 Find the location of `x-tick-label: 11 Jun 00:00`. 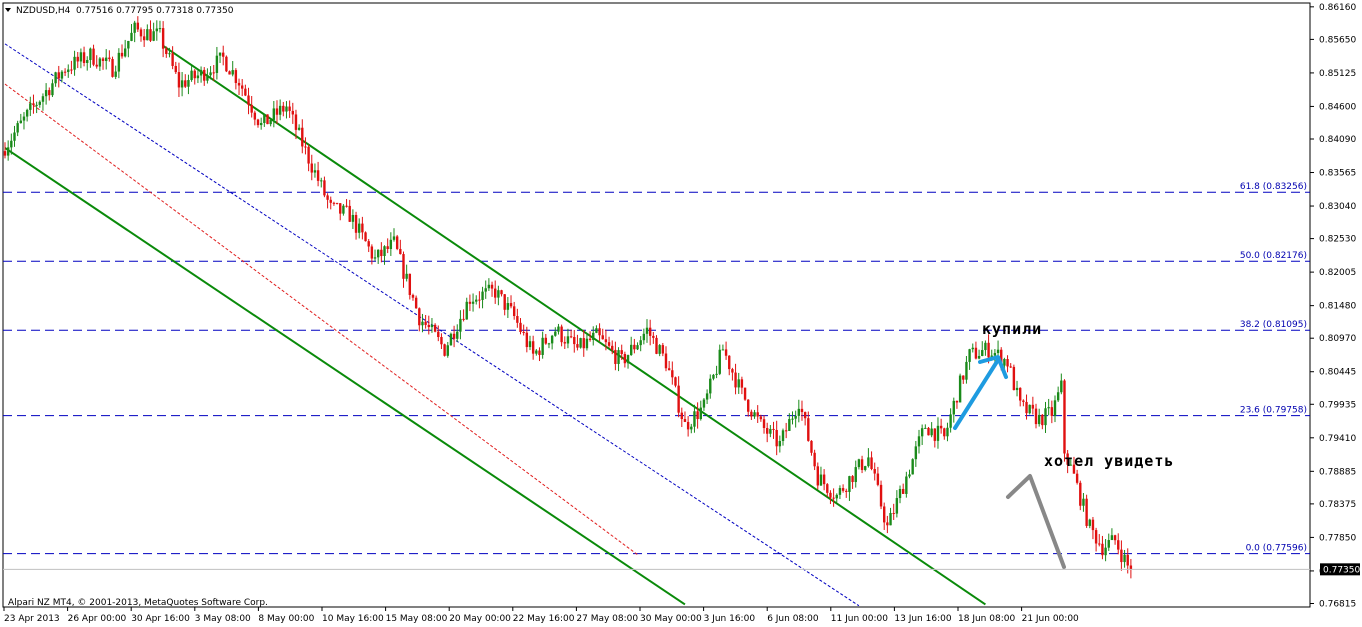

x-tick-label: 11 Jun 00:00 is located at coordinates (859, 619).